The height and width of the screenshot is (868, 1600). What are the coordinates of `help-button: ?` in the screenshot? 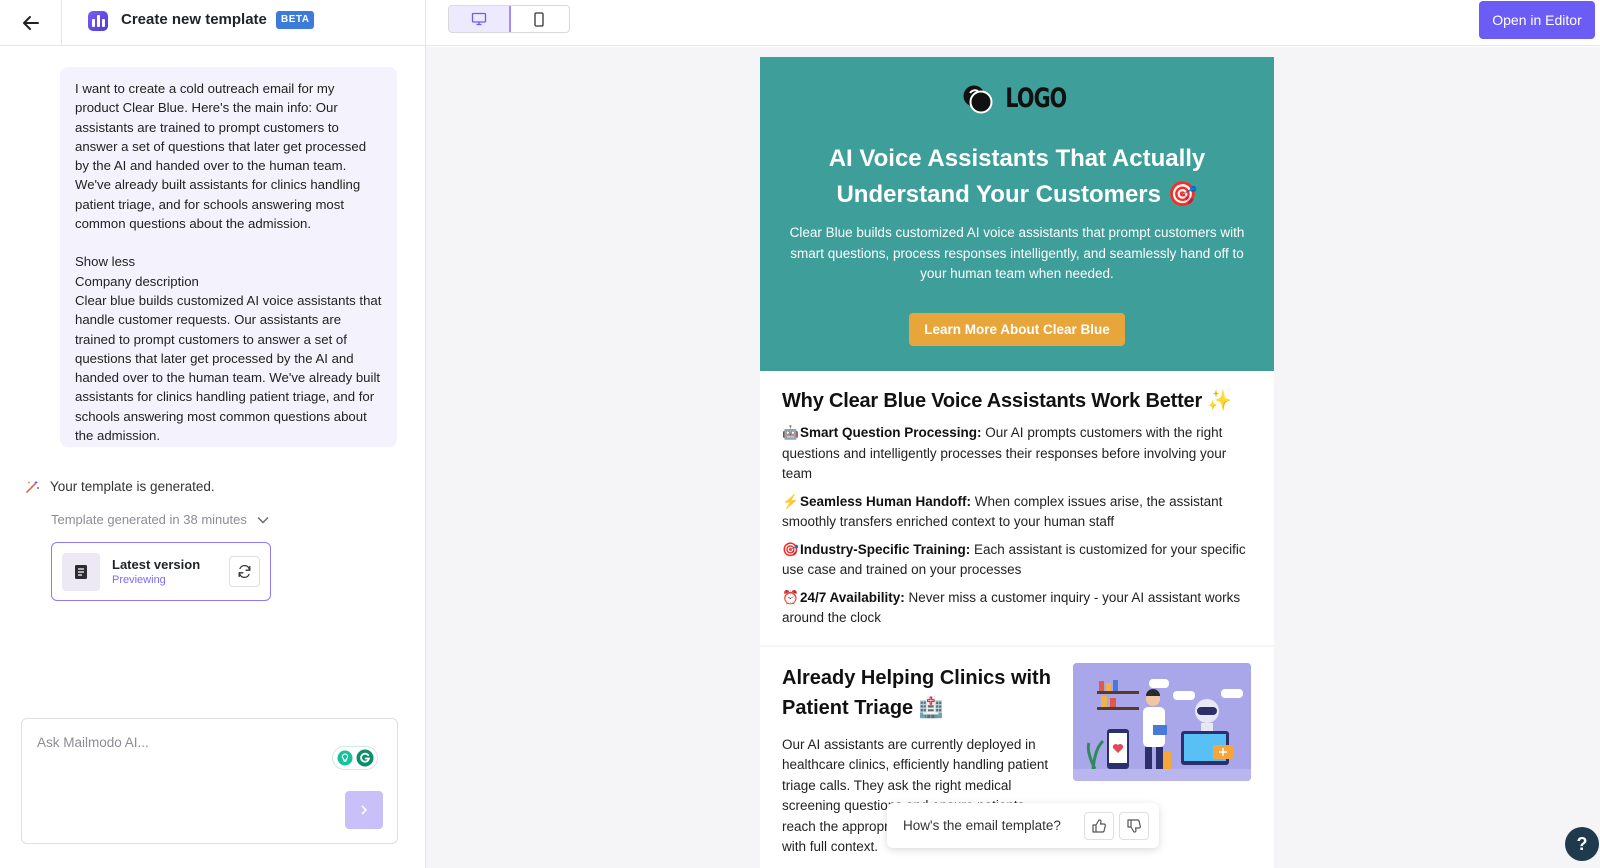 It's located at (1582, 844).